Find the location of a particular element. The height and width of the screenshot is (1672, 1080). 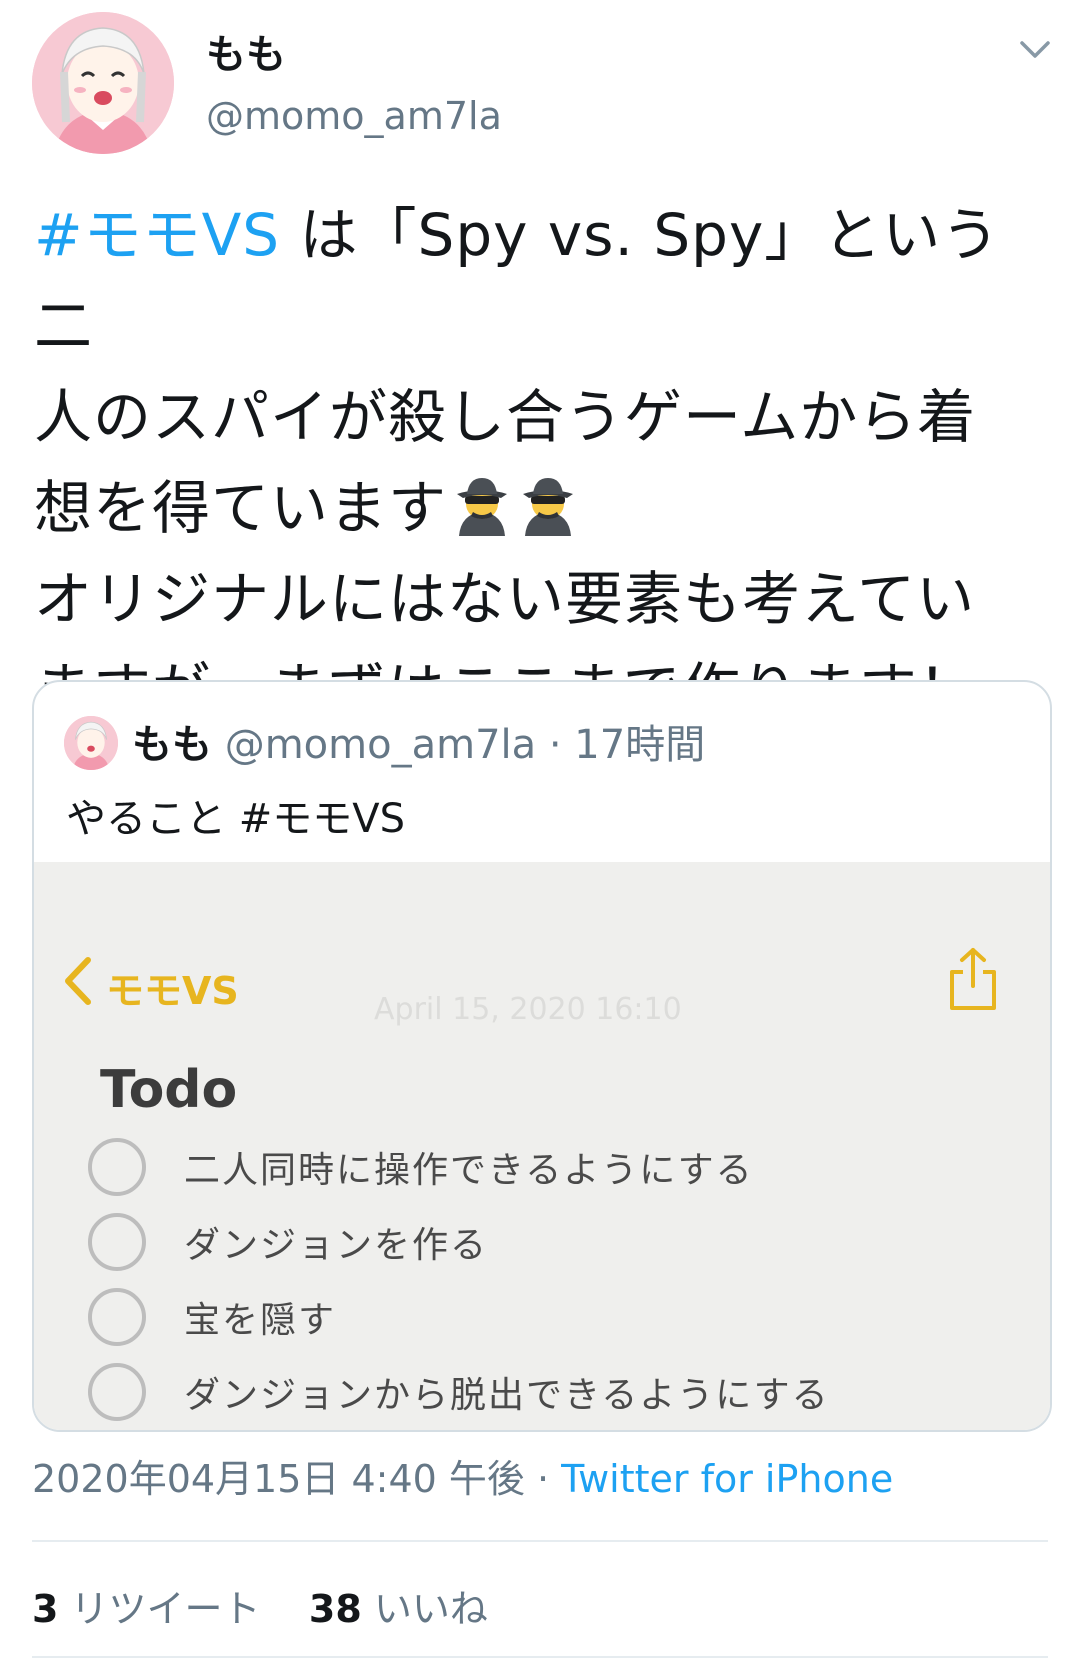

todo-item: 二人同時に操作できるようにする is located at coordinates (421, 1167).